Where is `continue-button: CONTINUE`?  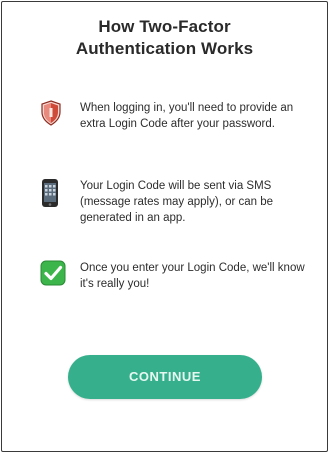
continue-button: CONTINUE is located at coordinates (165, 377).